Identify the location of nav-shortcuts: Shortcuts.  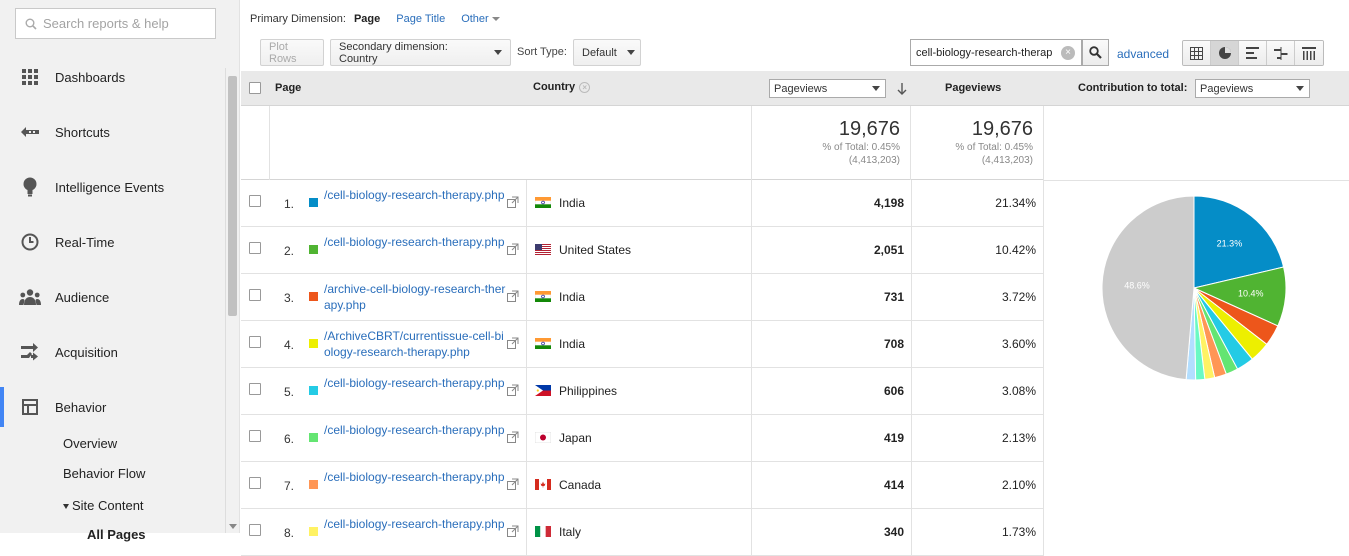
(112, 132).